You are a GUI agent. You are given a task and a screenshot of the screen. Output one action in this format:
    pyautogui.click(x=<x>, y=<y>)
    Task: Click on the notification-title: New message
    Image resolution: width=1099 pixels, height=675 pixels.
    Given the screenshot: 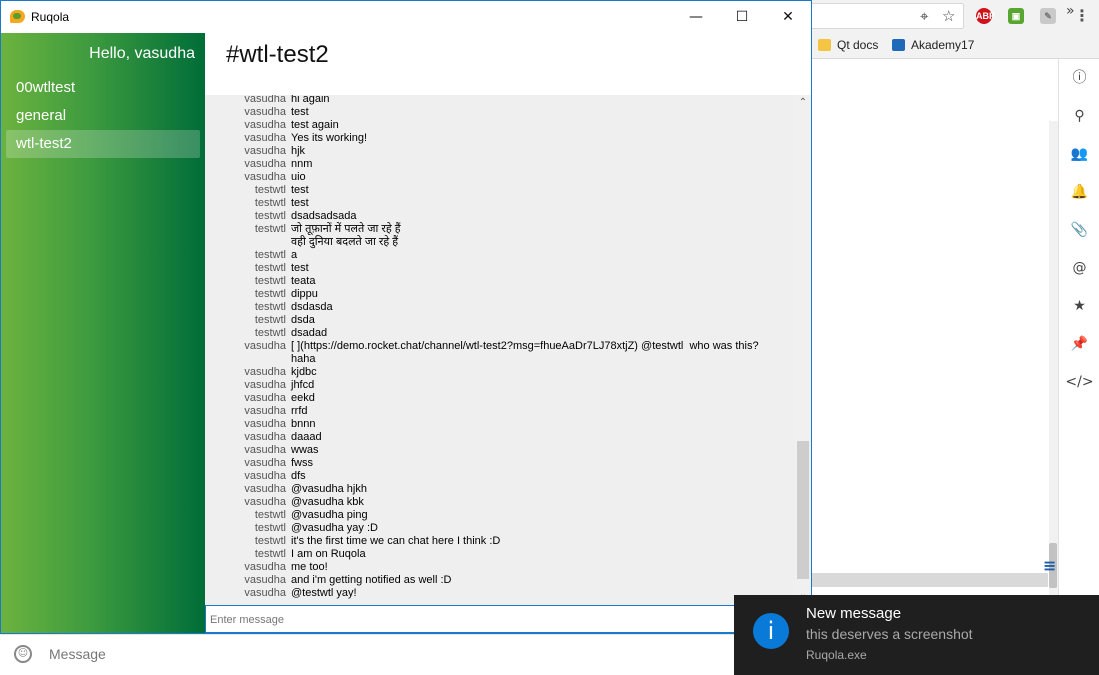 What is the action you would take?
    pyautogui.click(x=854, y=613)
    